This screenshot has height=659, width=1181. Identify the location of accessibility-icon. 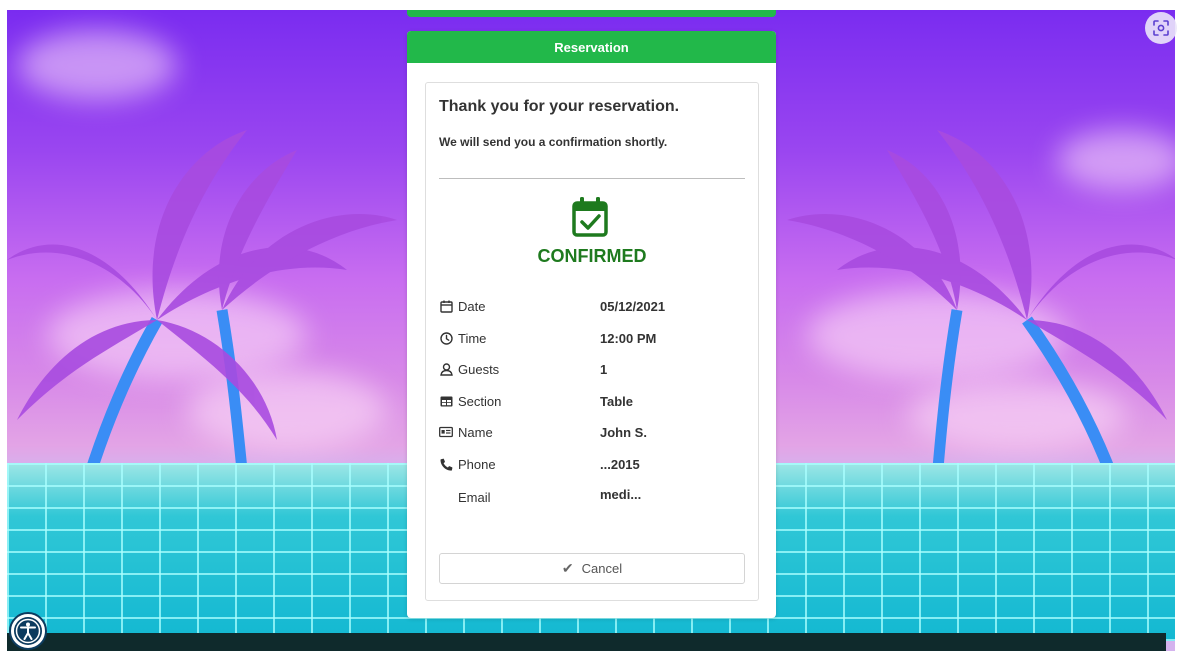
(28, 631).